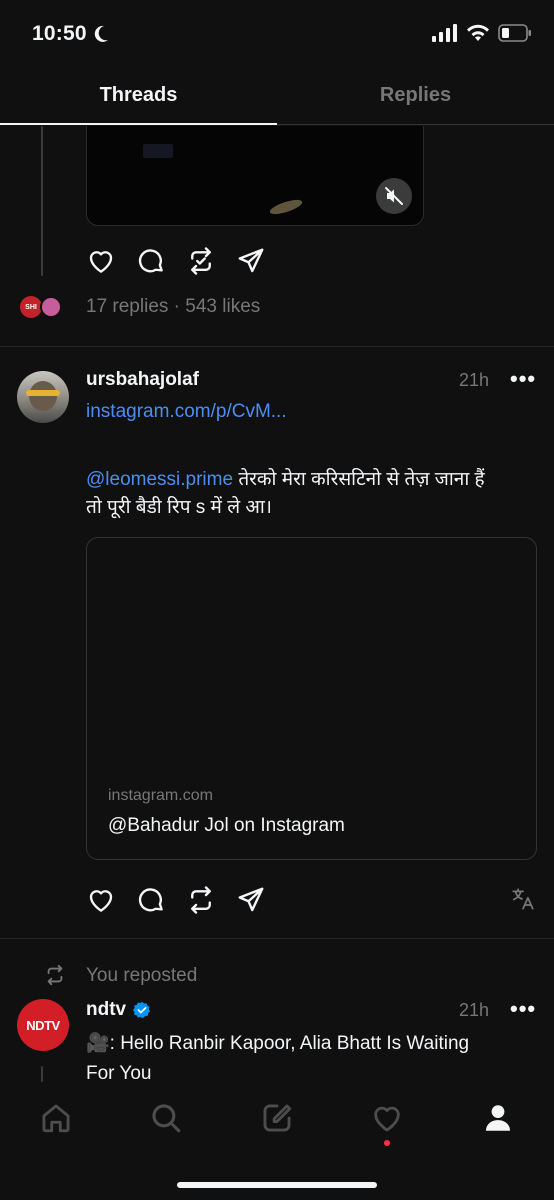  Describe the element at coordinates (31, 307) in the screenshot. I see `replier-avatar: SHI` at that location.